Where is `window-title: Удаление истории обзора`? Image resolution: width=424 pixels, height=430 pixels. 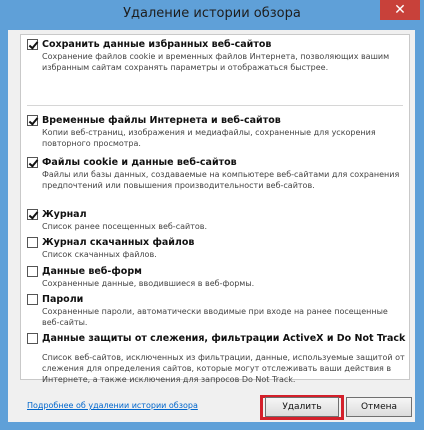 window-title: Удаление истории обзора is located at coordinates (212, 13).